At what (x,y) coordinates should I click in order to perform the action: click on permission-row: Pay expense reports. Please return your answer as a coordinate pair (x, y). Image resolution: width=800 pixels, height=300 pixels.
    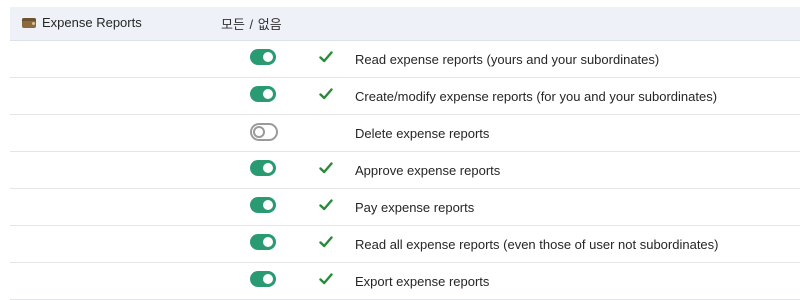
    Looking at the image, I should click on (405, 207).